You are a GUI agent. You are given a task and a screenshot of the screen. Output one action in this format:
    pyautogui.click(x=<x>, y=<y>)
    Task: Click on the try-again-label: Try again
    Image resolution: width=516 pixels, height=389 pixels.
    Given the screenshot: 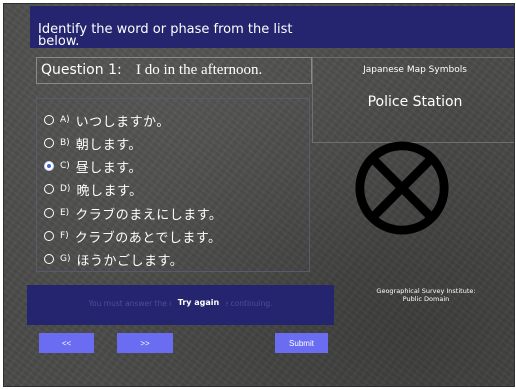 What is the action you would take?
    pyautogui.click(x=198, y=303)
    